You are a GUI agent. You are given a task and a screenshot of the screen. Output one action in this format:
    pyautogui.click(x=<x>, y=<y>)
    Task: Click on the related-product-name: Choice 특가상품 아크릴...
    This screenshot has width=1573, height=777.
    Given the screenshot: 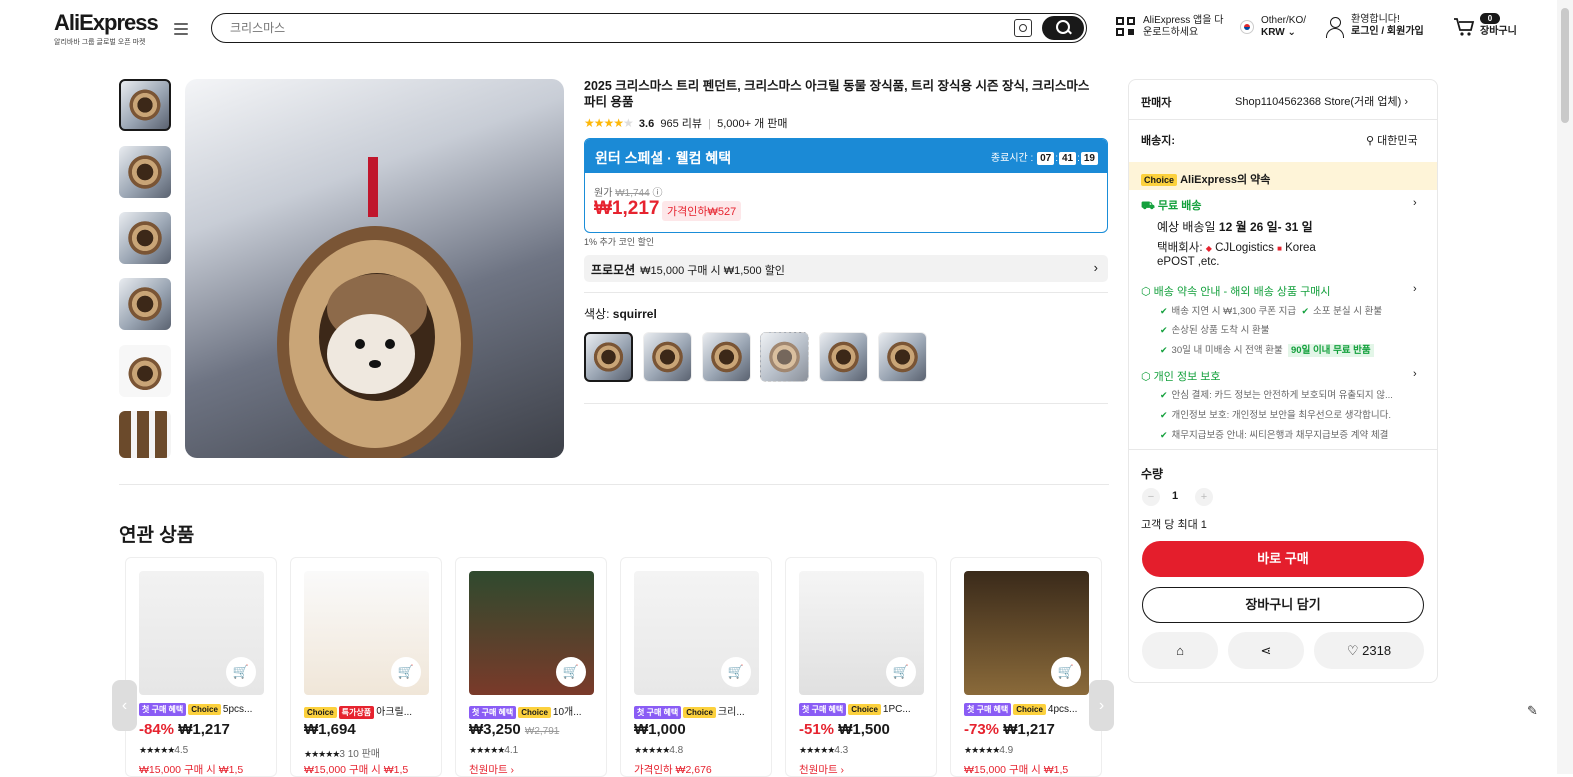 What is the action you would take?
    pyautogui.click(x=366, y=711)
    